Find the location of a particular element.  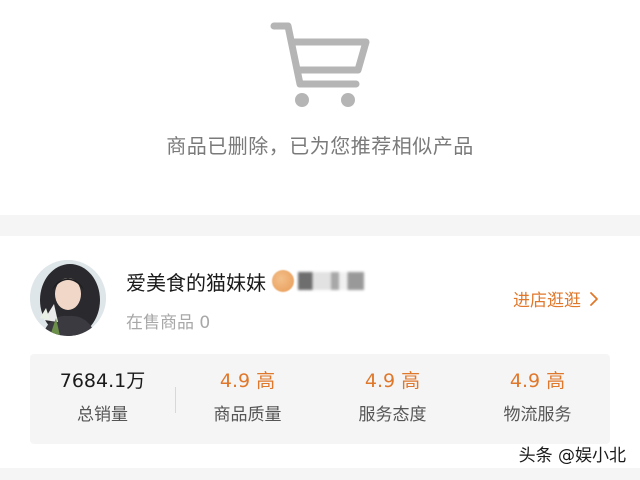

stat-product-quality: 4.9 高 商品质量 is located at coordinates (247, 396).